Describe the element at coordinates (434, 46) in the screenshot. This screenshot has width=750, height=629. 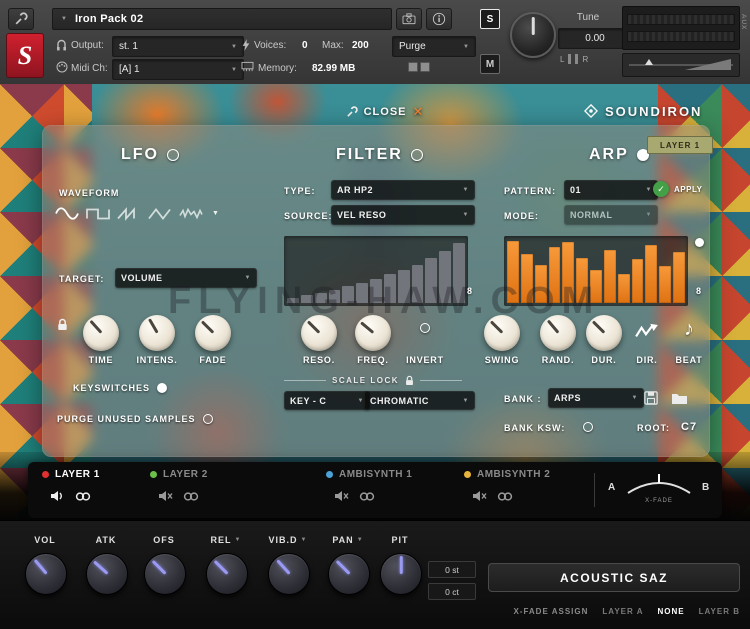
I see `purge-menu: Purge ▼` at that location.